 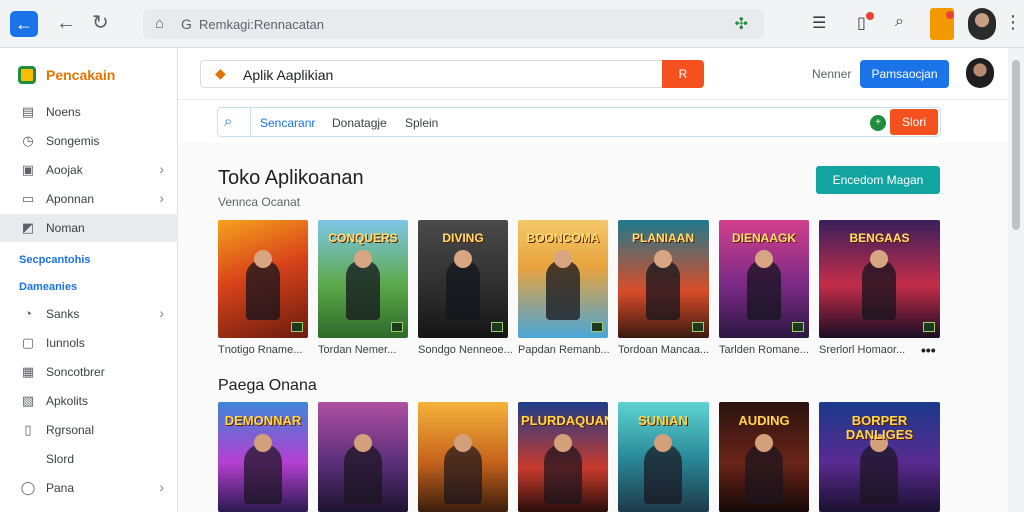 What do you see at coordinates (89, 430) in the screenshot?
I see `sidebar-item: ▯ Rgrsonal` at bounding box center [89, 430].